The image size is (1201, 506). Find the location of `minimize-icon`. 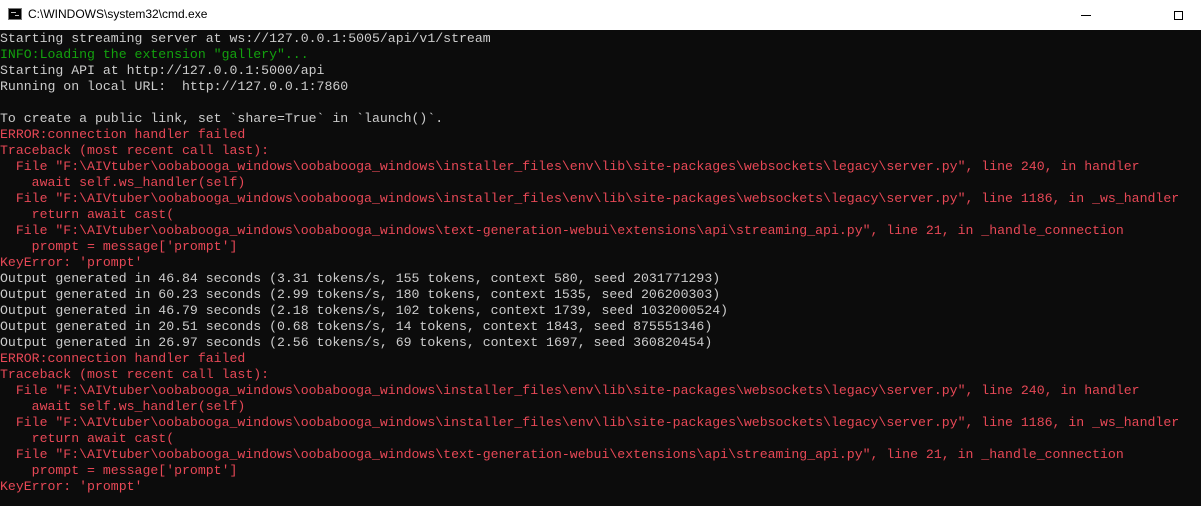

minimize-icon is located at coordinates (1086, 15).